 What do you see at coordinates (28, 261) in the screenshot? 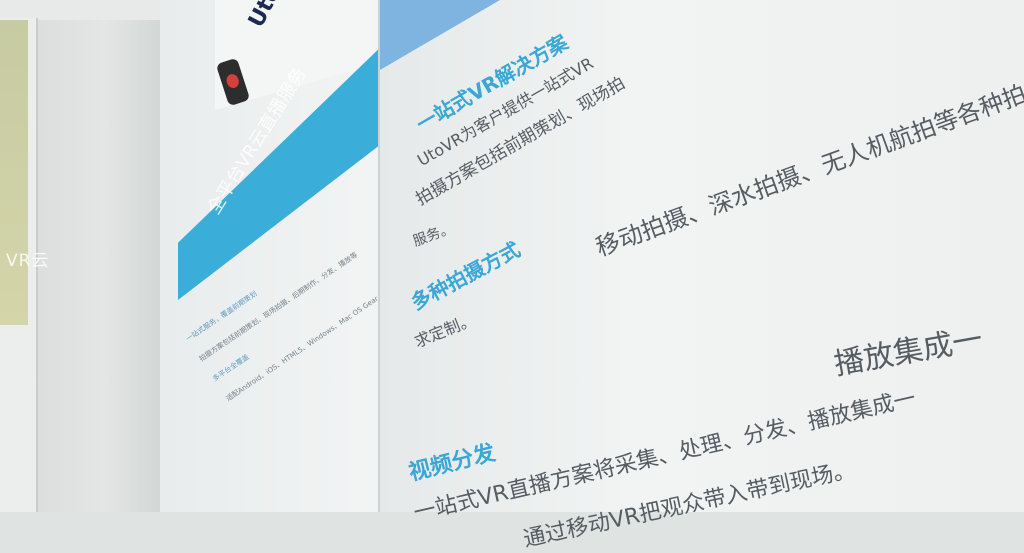
I see `watermark: VR云` at bounding box center [28, 261].